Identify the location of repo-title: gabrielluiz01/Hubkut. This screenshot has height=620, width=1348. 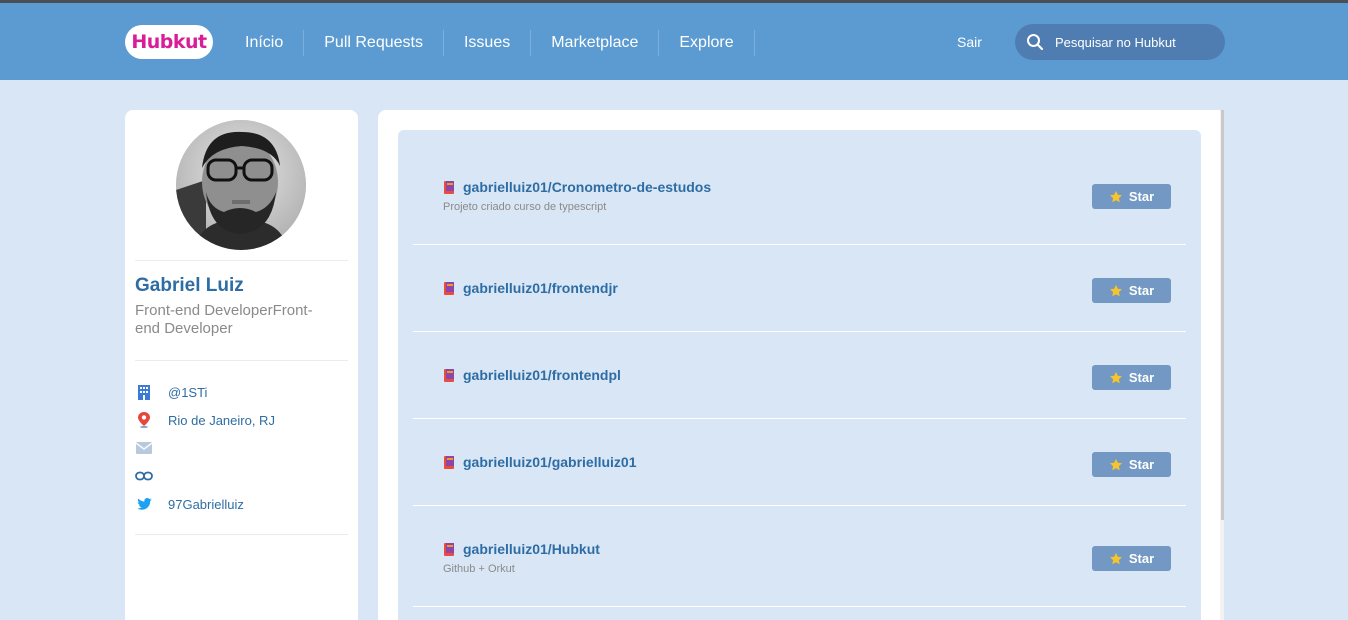
(521, 549).